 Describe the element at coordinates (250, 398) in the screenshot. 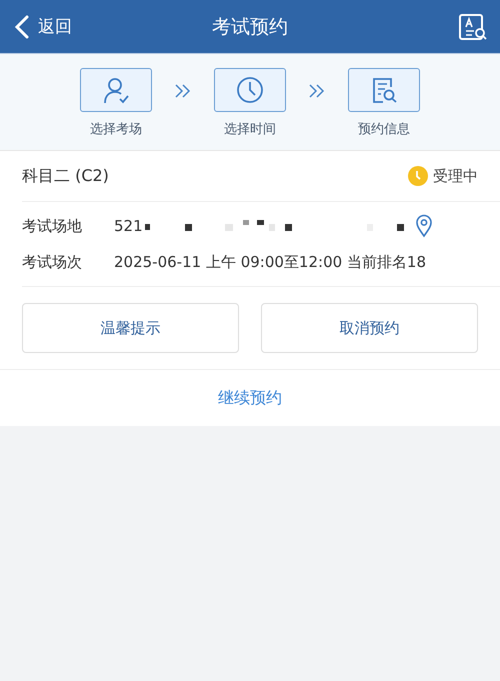

I see `continue-link: 继续预约` at that location.